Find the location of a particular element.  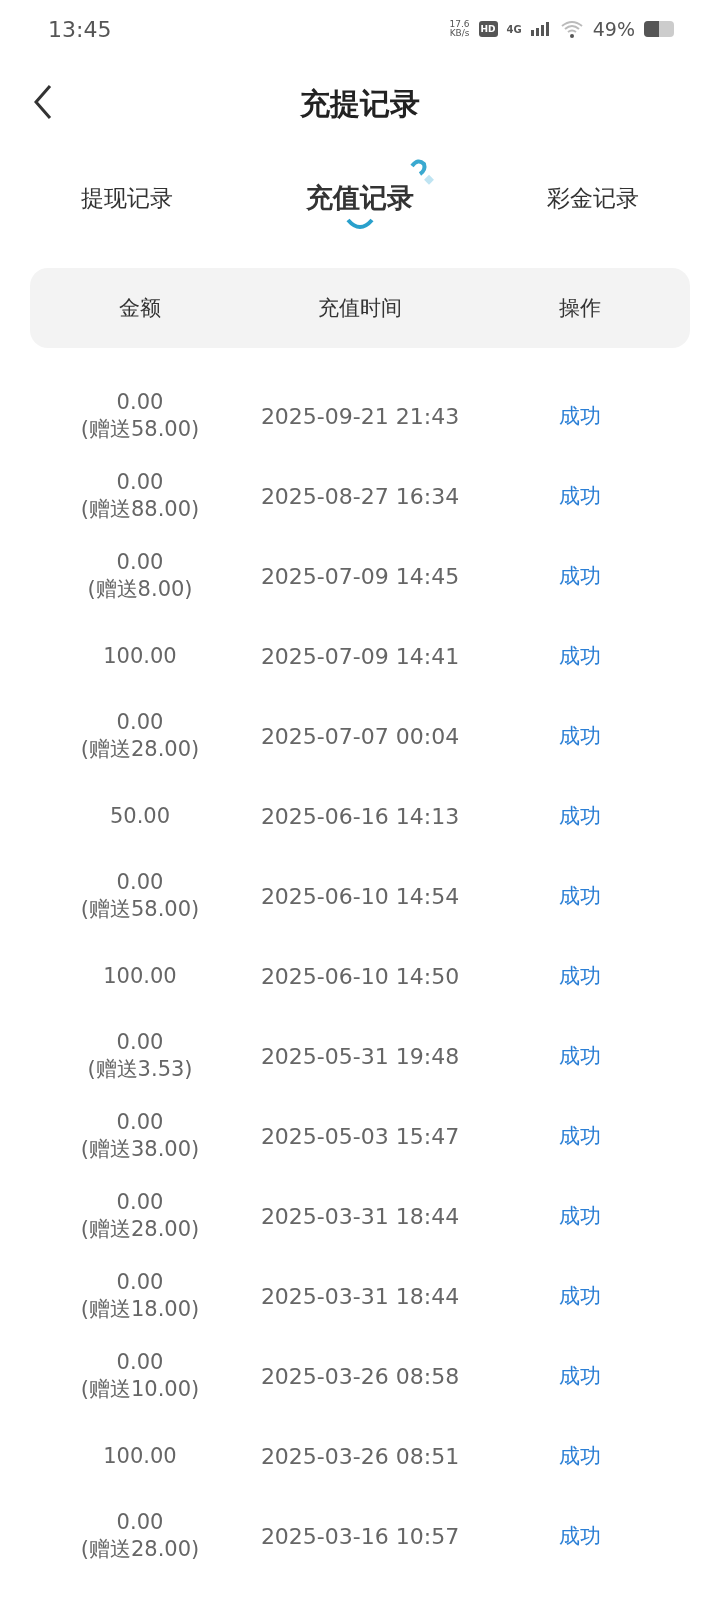

time-cell: 2025-07-09 14:45 is located at coordinates (360, 576).